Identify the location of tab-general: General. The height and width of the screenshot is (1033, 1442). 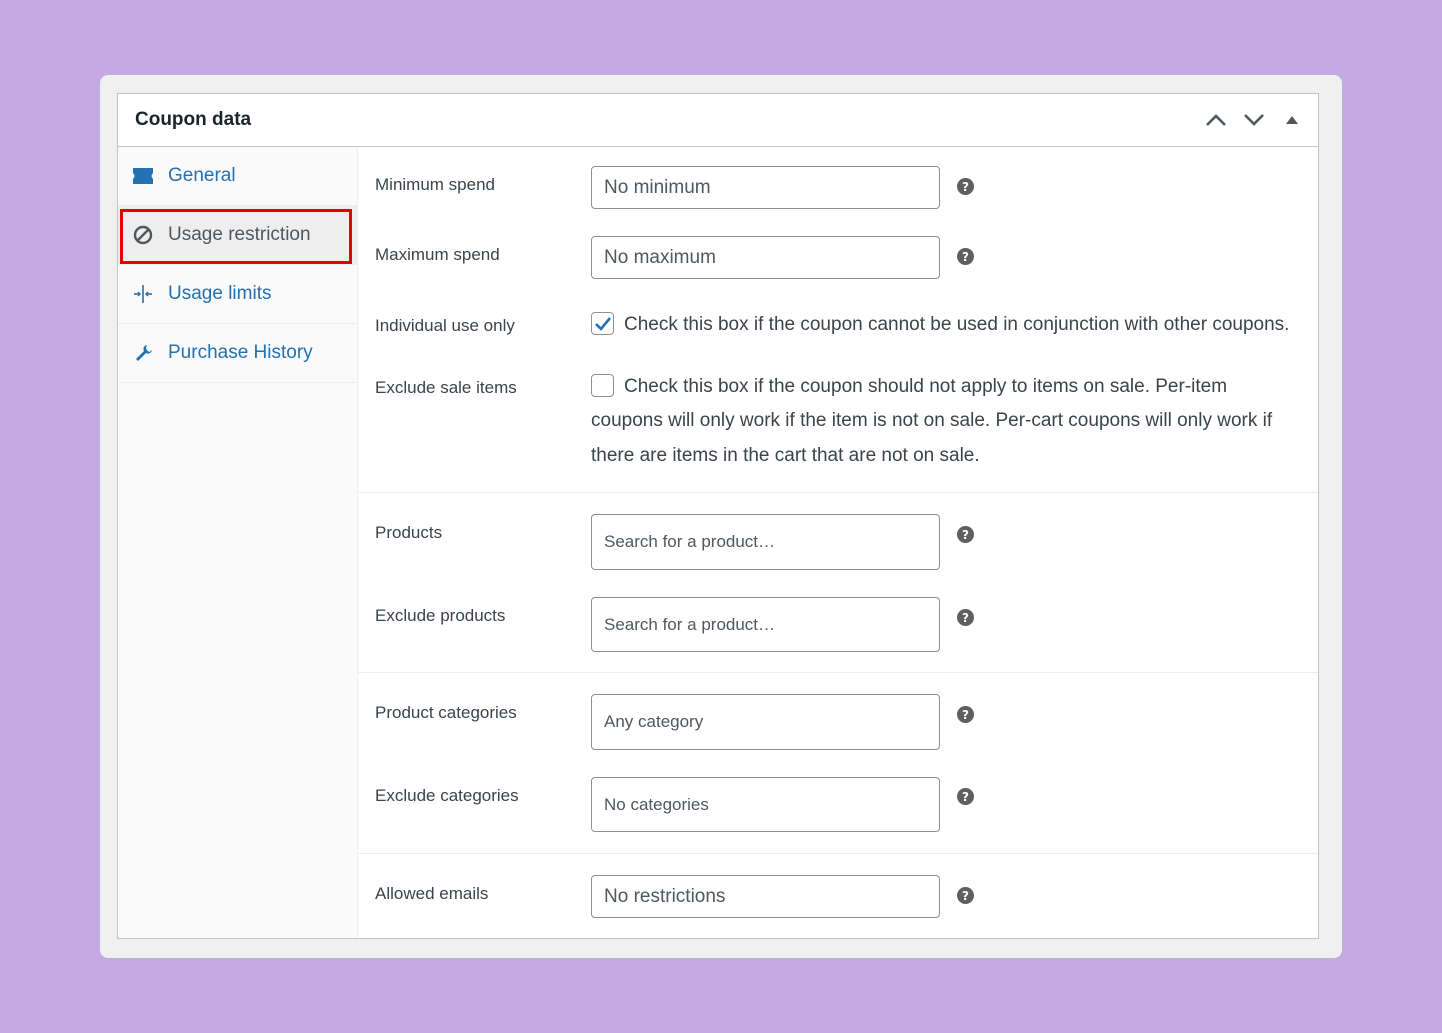
(237, 176).